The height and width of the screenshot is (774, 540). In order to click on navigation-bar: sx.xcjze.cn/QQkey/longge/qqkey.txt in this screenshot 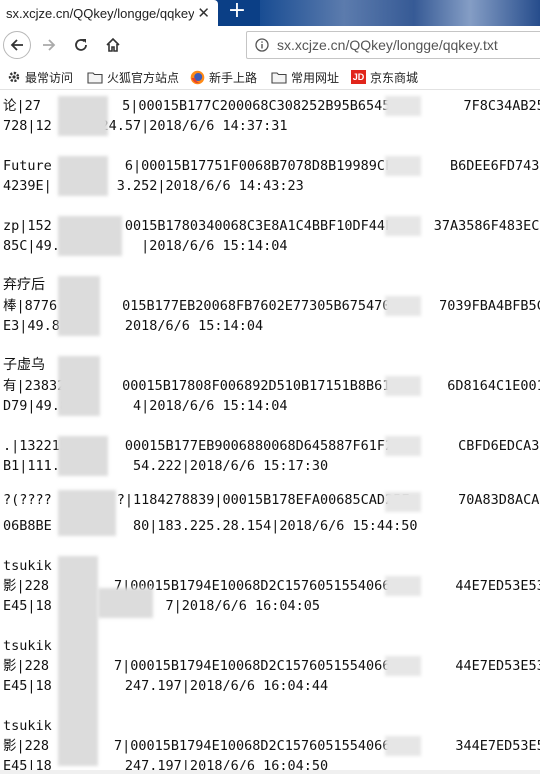, I will do `click(270, 45)`.